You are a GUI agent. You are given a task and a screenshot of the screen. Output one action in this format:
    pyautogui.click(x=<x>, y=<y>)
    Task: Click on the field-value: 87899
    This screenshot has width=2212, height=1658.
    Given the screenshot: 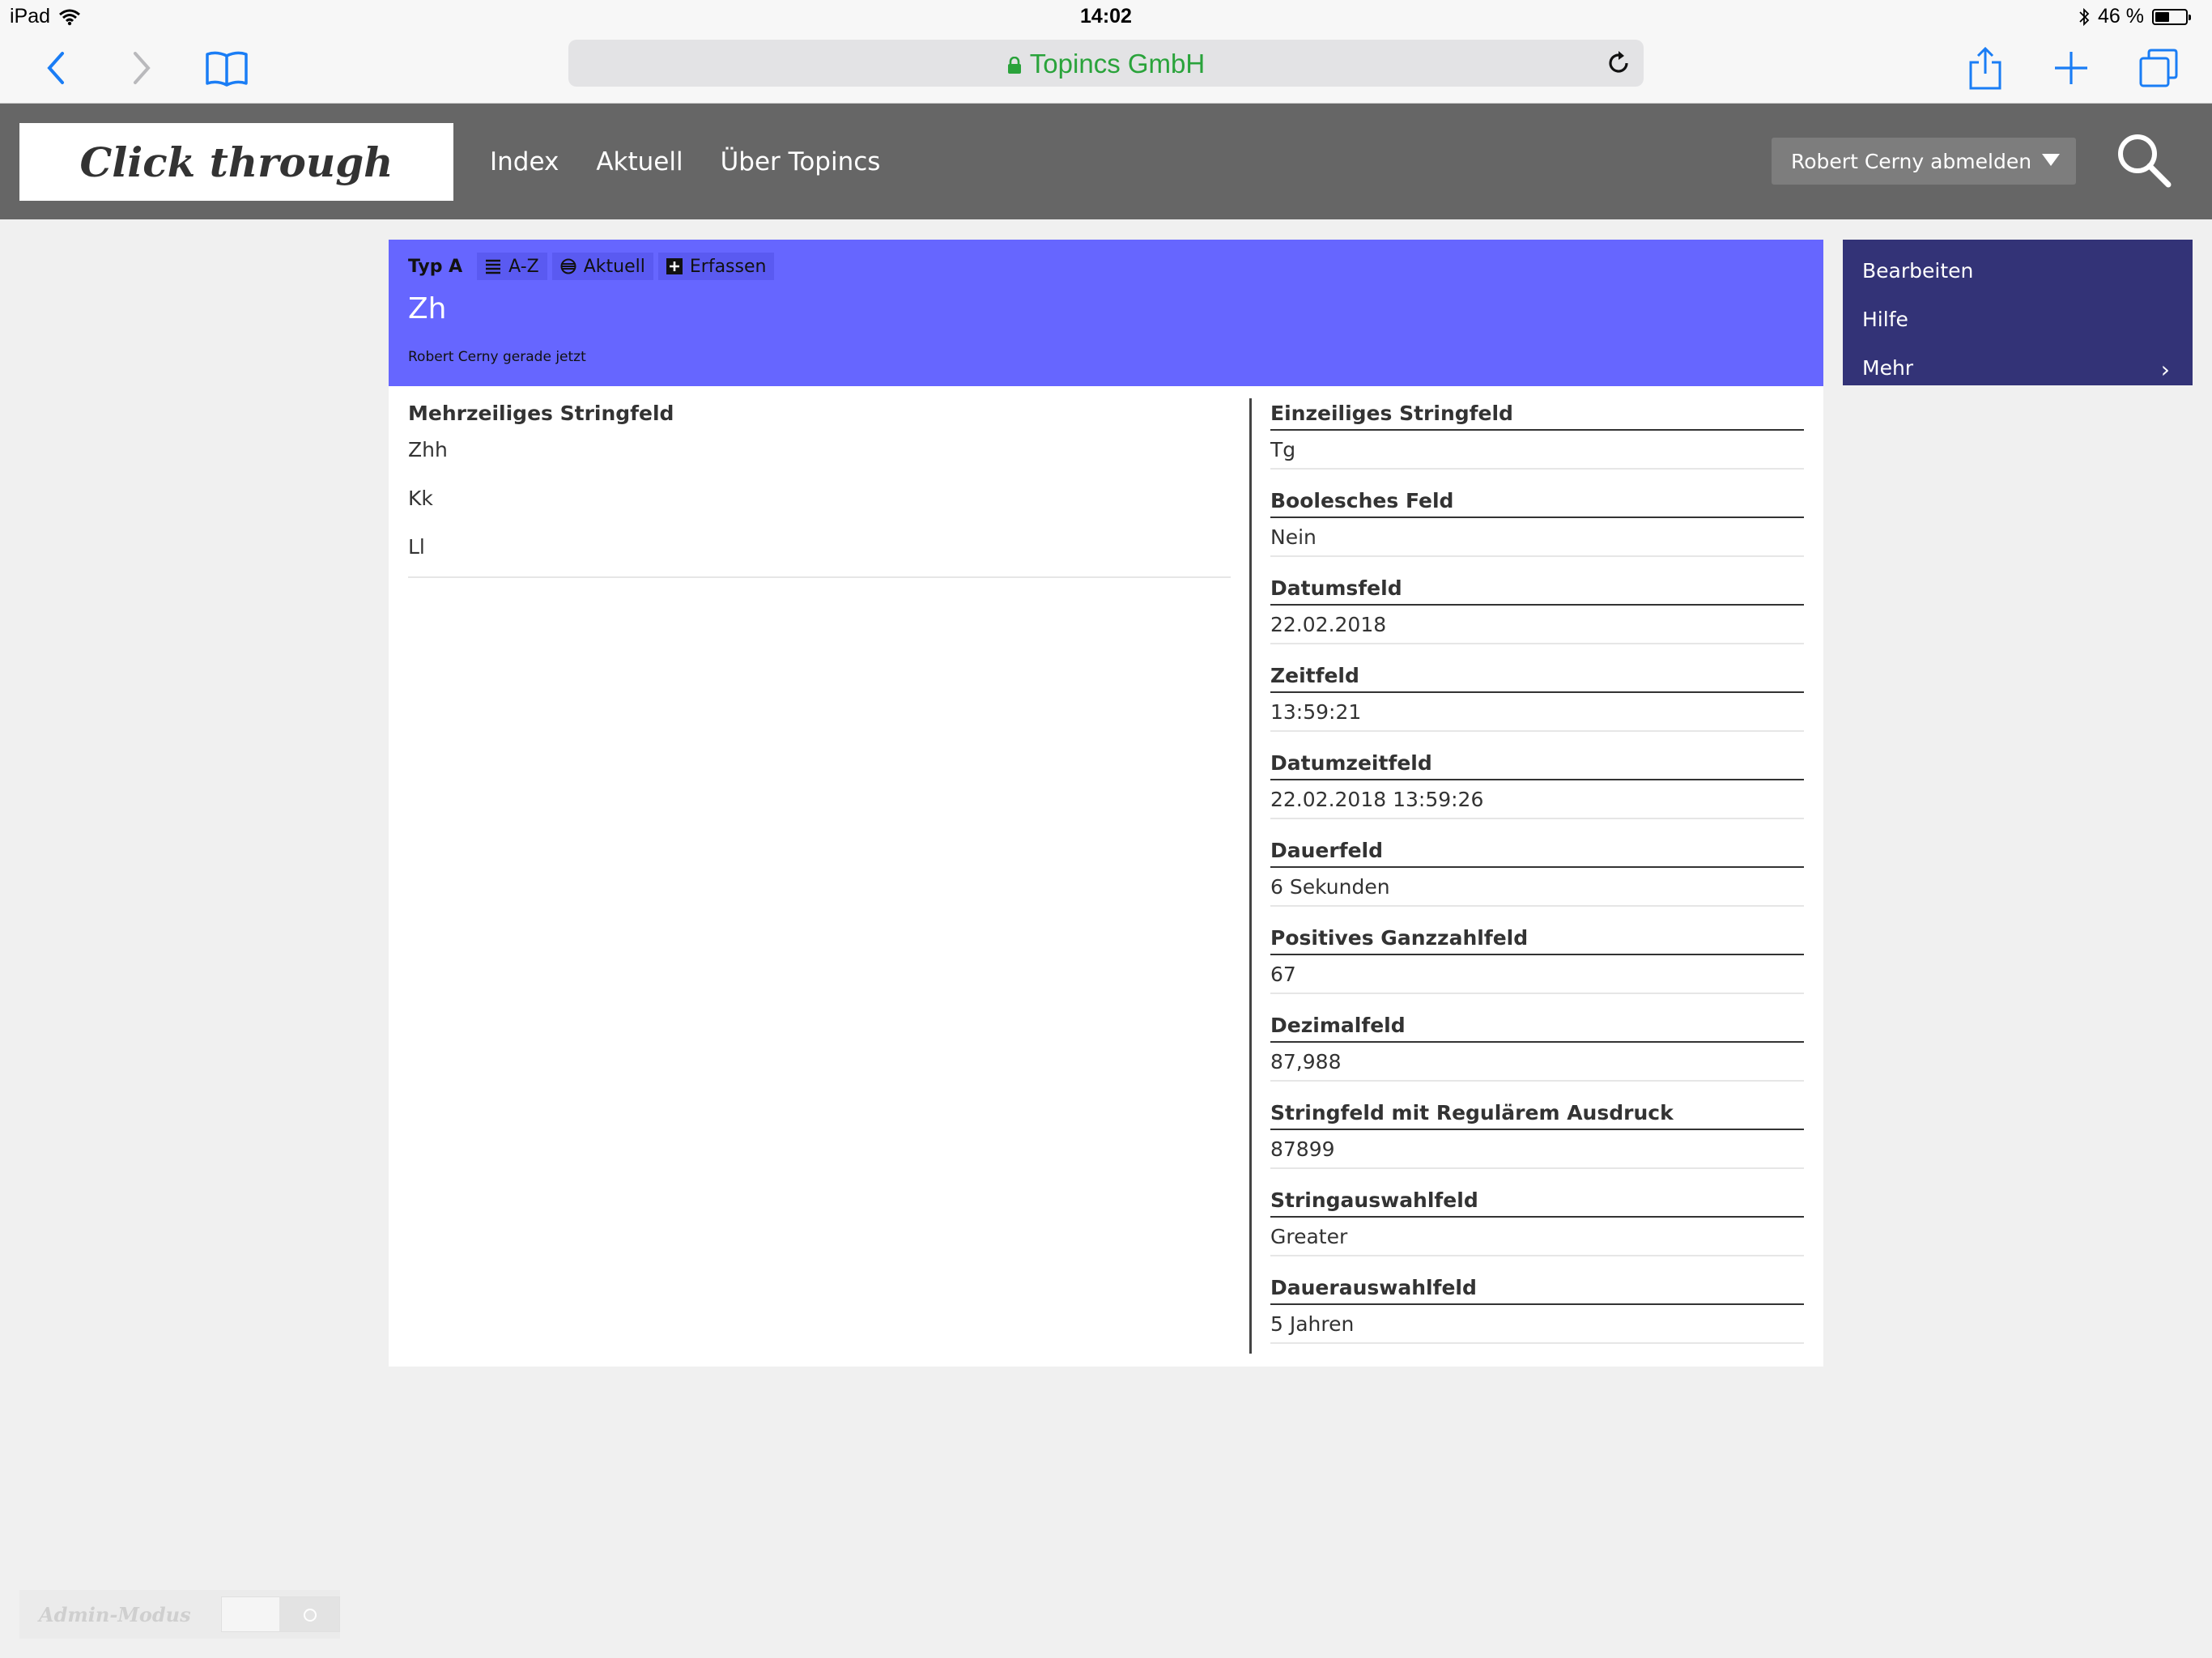 What is the action you would take?
    pyautogui.click(x=1537, y=1149)
    